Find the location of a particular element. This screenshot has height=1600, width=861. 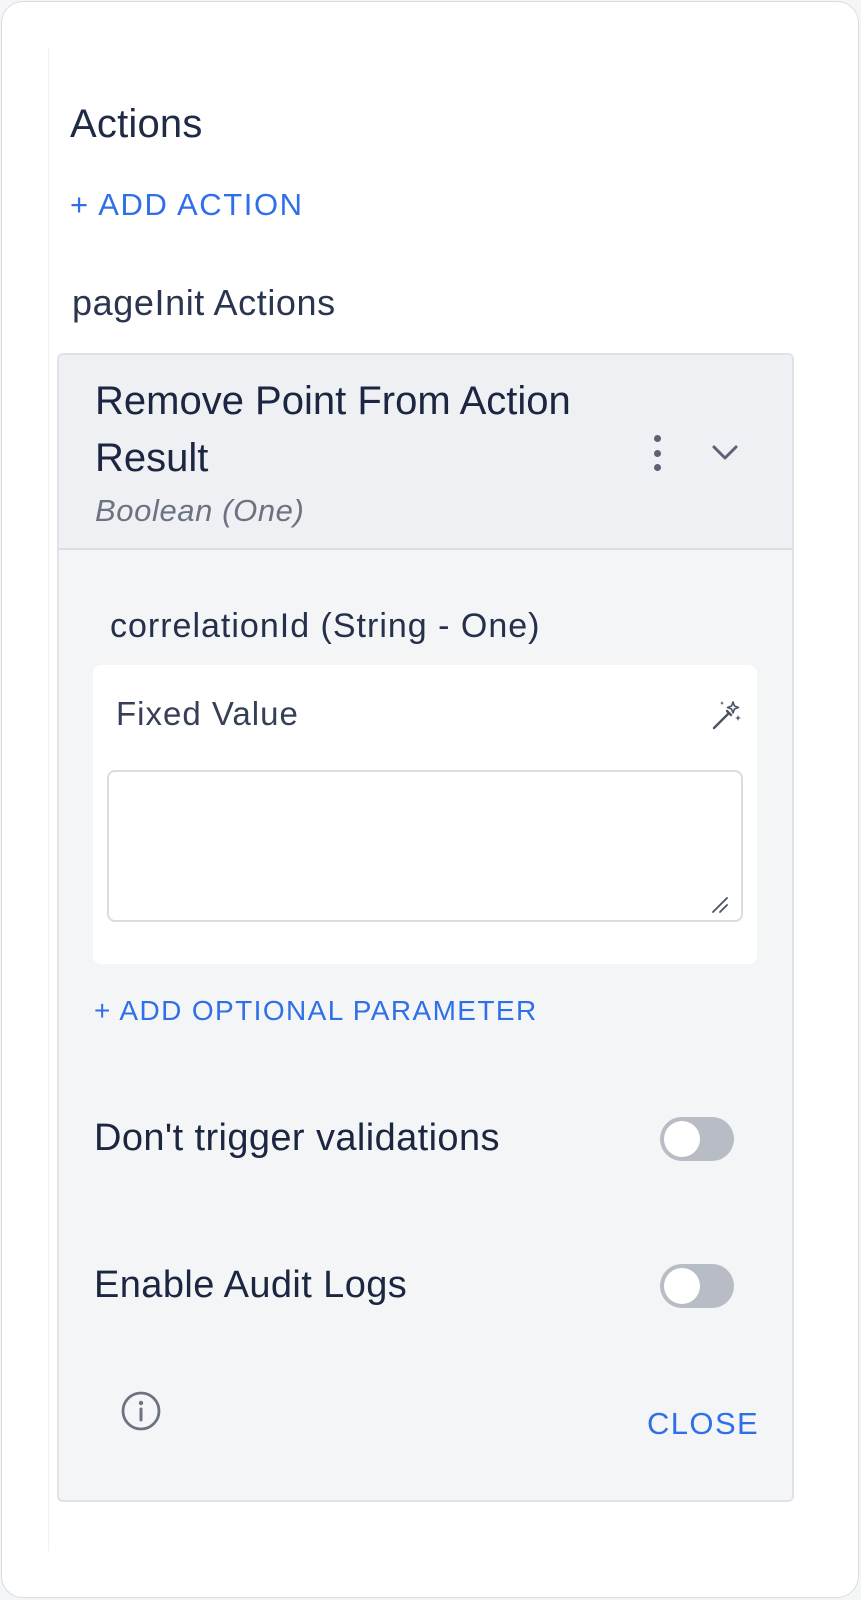

magic-wand-icon is located at coordinates (726, 716).